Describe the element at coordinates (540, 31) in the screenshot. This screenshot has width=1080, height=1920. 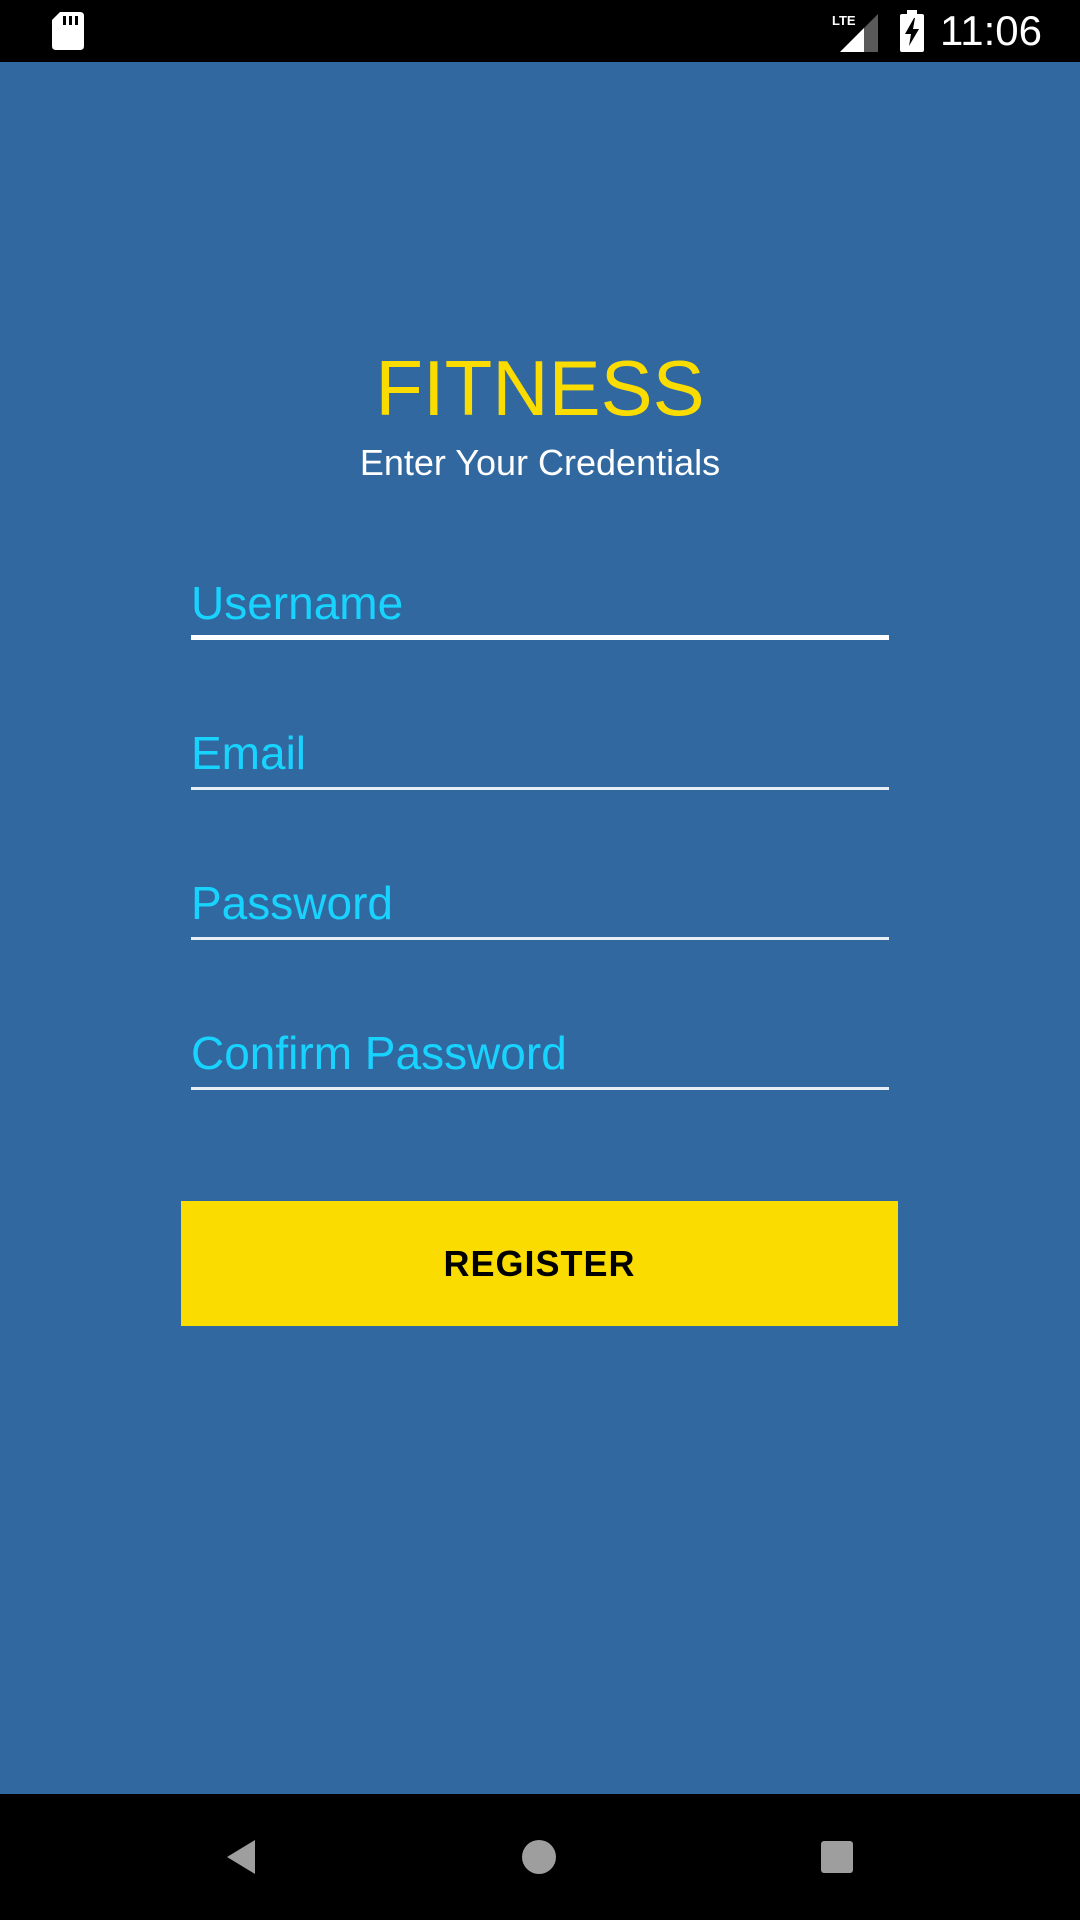
I see `status-bar: LTE 11:06` at that location.